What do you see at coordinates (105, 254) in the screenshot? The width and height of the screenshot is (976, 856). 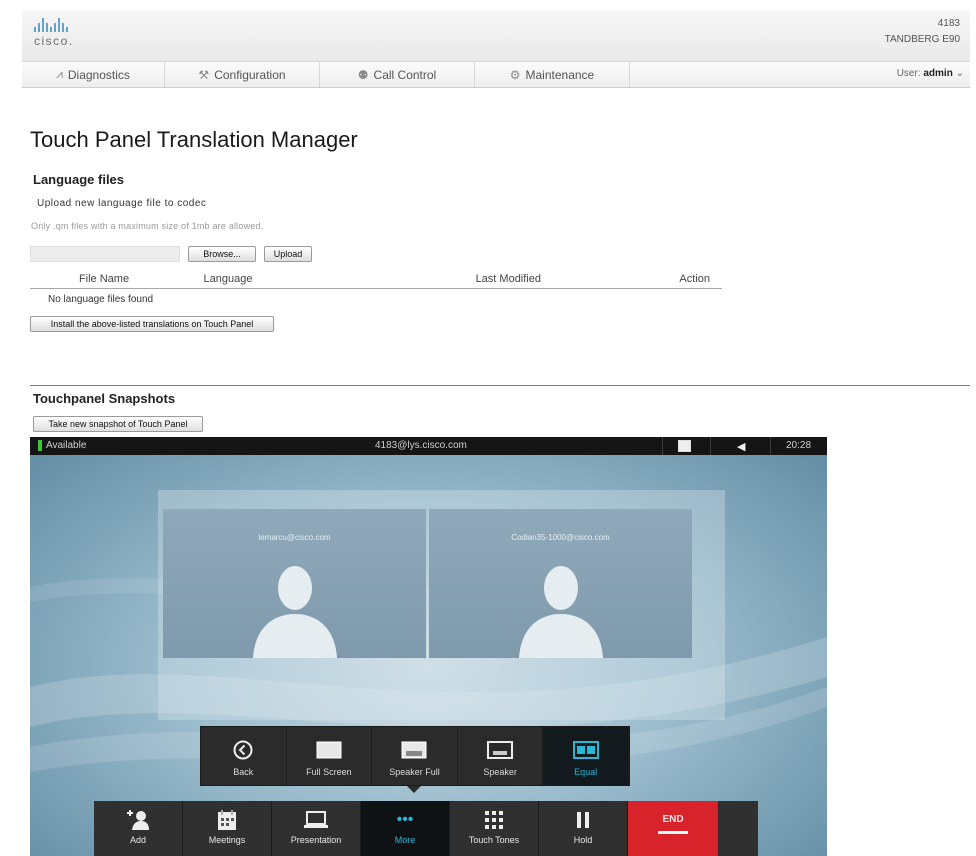 I see `file-path-field` at bounding box center [105, 254].